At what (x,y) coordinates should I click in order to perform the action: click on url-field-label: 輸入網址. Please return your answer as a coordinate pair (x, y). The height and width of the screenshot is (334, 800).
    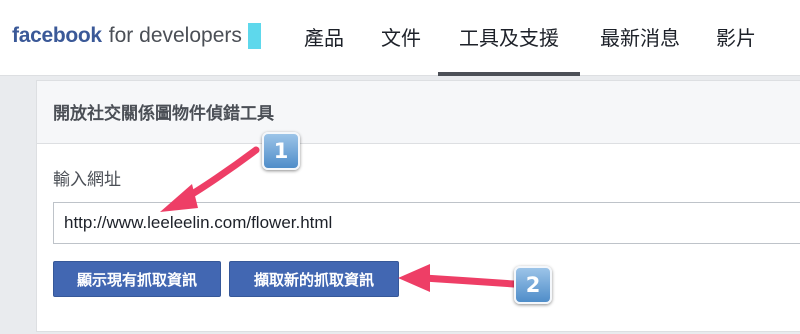
    Looking at the image, I should click on (87, 180).